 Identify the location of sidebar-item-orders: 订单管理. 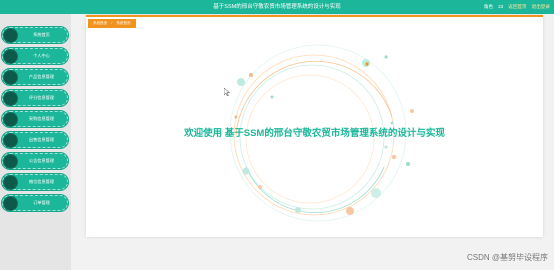
(35, 203).